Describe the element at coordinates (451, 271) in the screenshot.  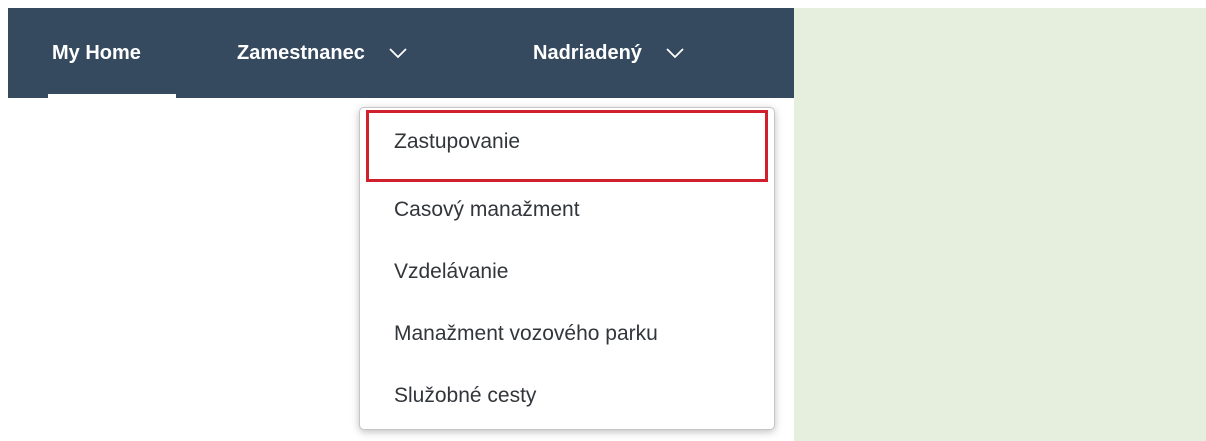
I see `menu-item-label: Vzdelávanie` at that location.